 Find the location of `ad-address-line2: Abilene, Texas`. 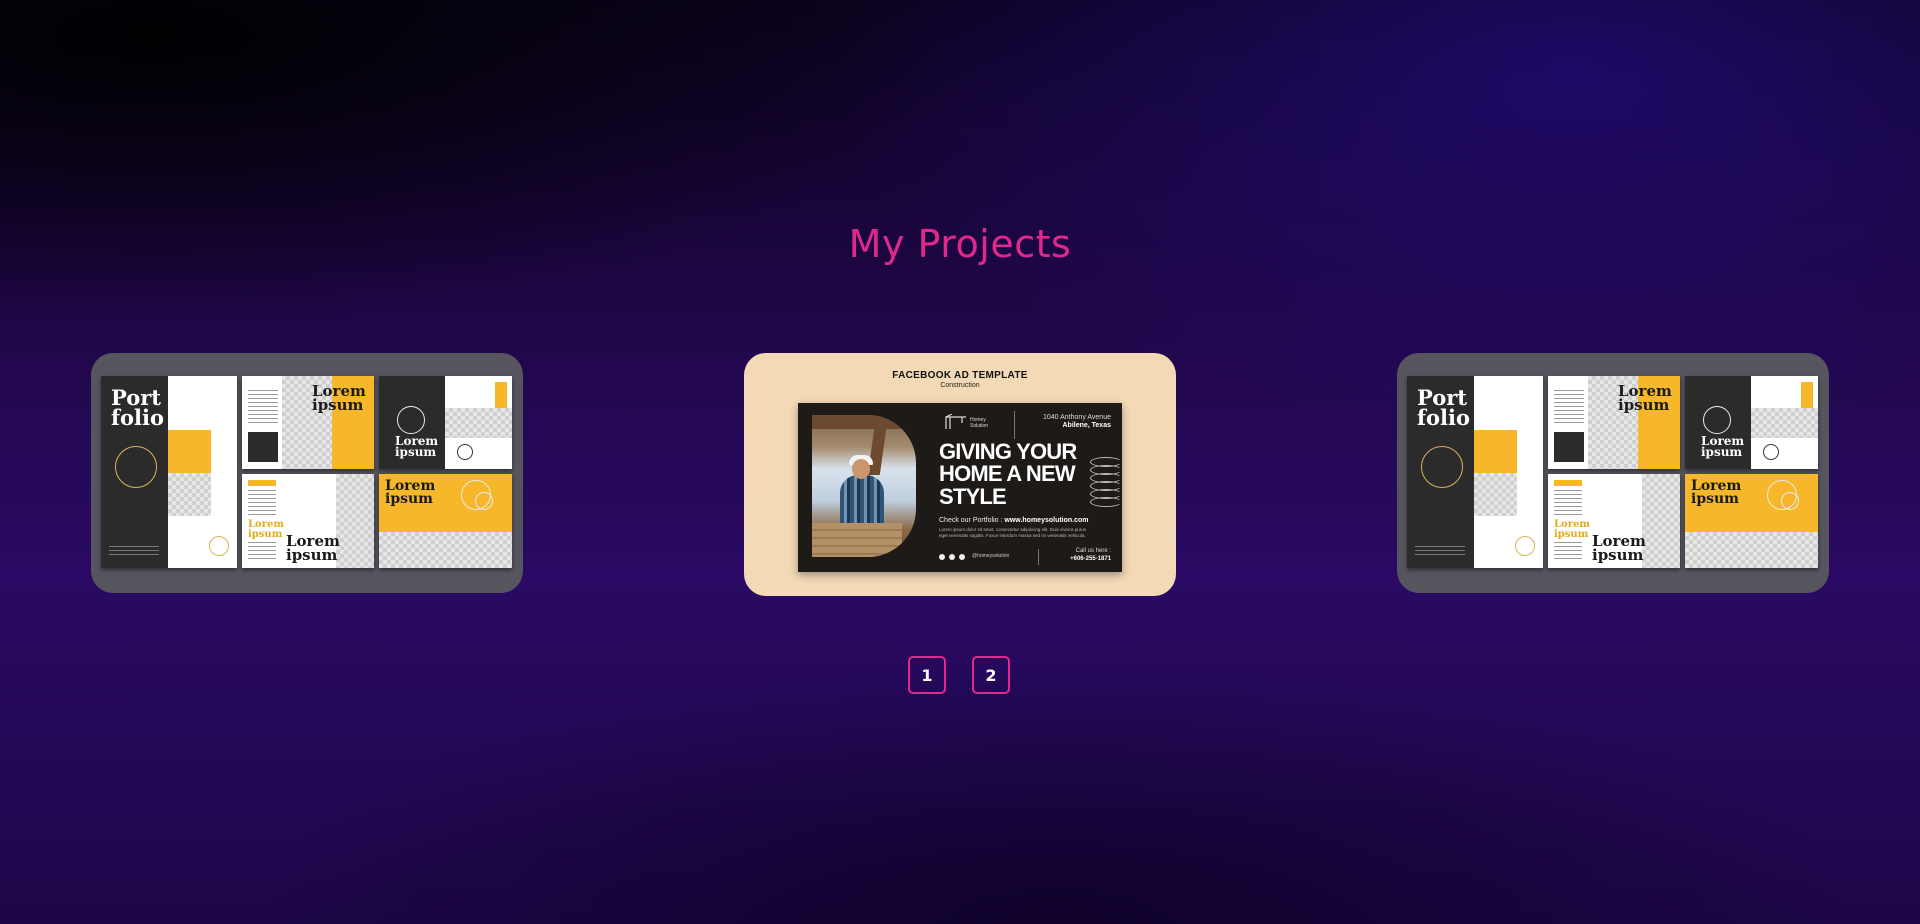

ad-address-line2: Abilene, Texas is located at coordinates (1086, 425).